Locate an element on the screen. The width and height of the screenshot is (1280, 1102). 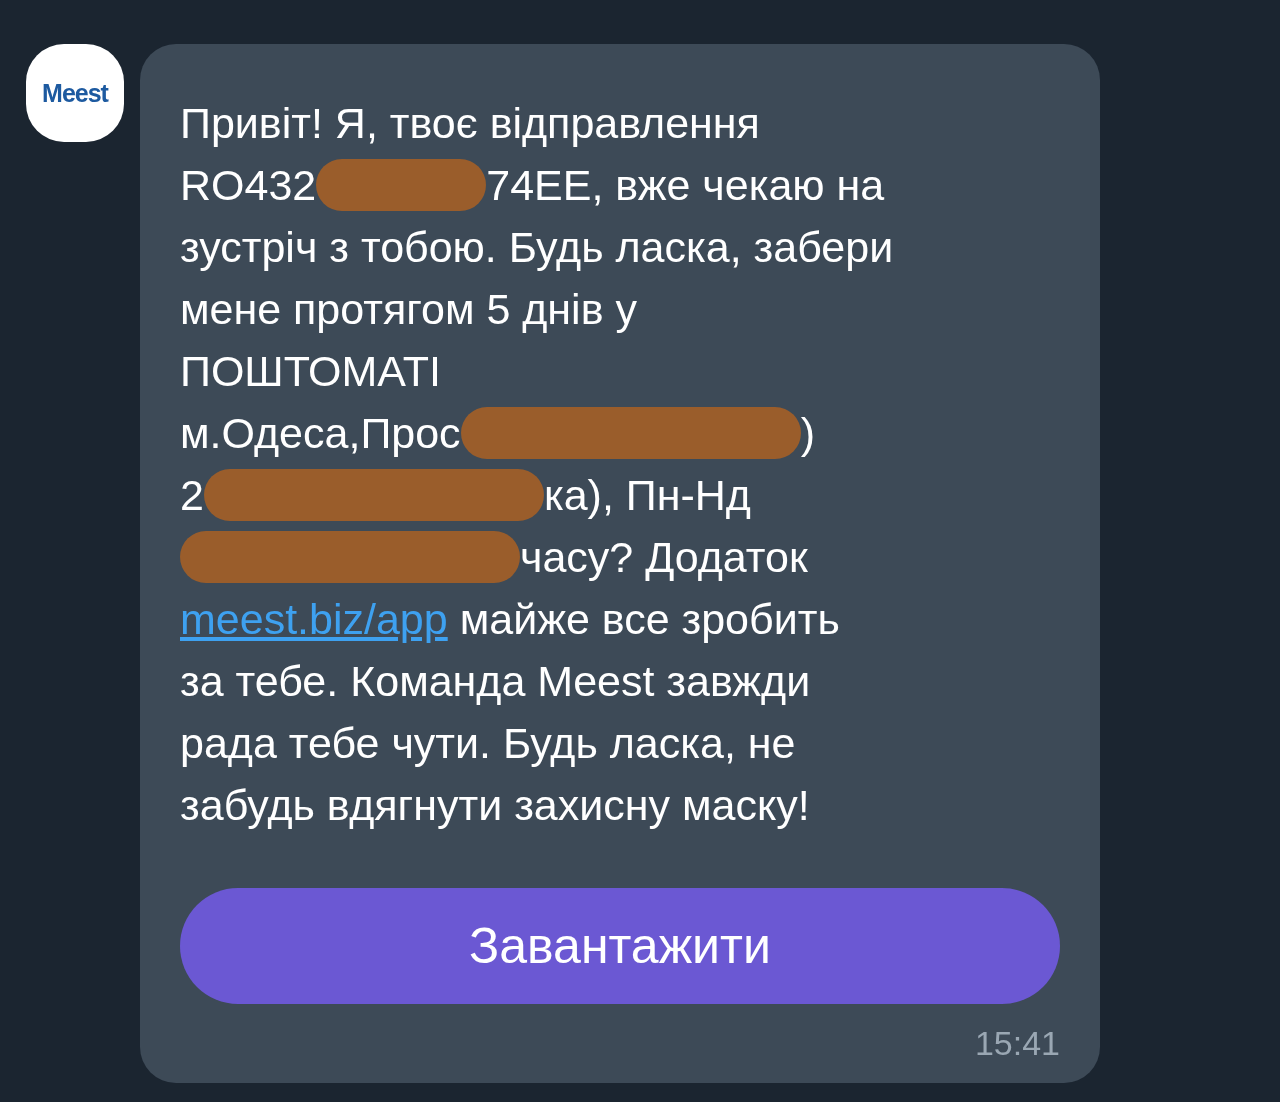
message-text: зустріч з тобою. Будь ласка, забери is located at coordinates (537, 247).